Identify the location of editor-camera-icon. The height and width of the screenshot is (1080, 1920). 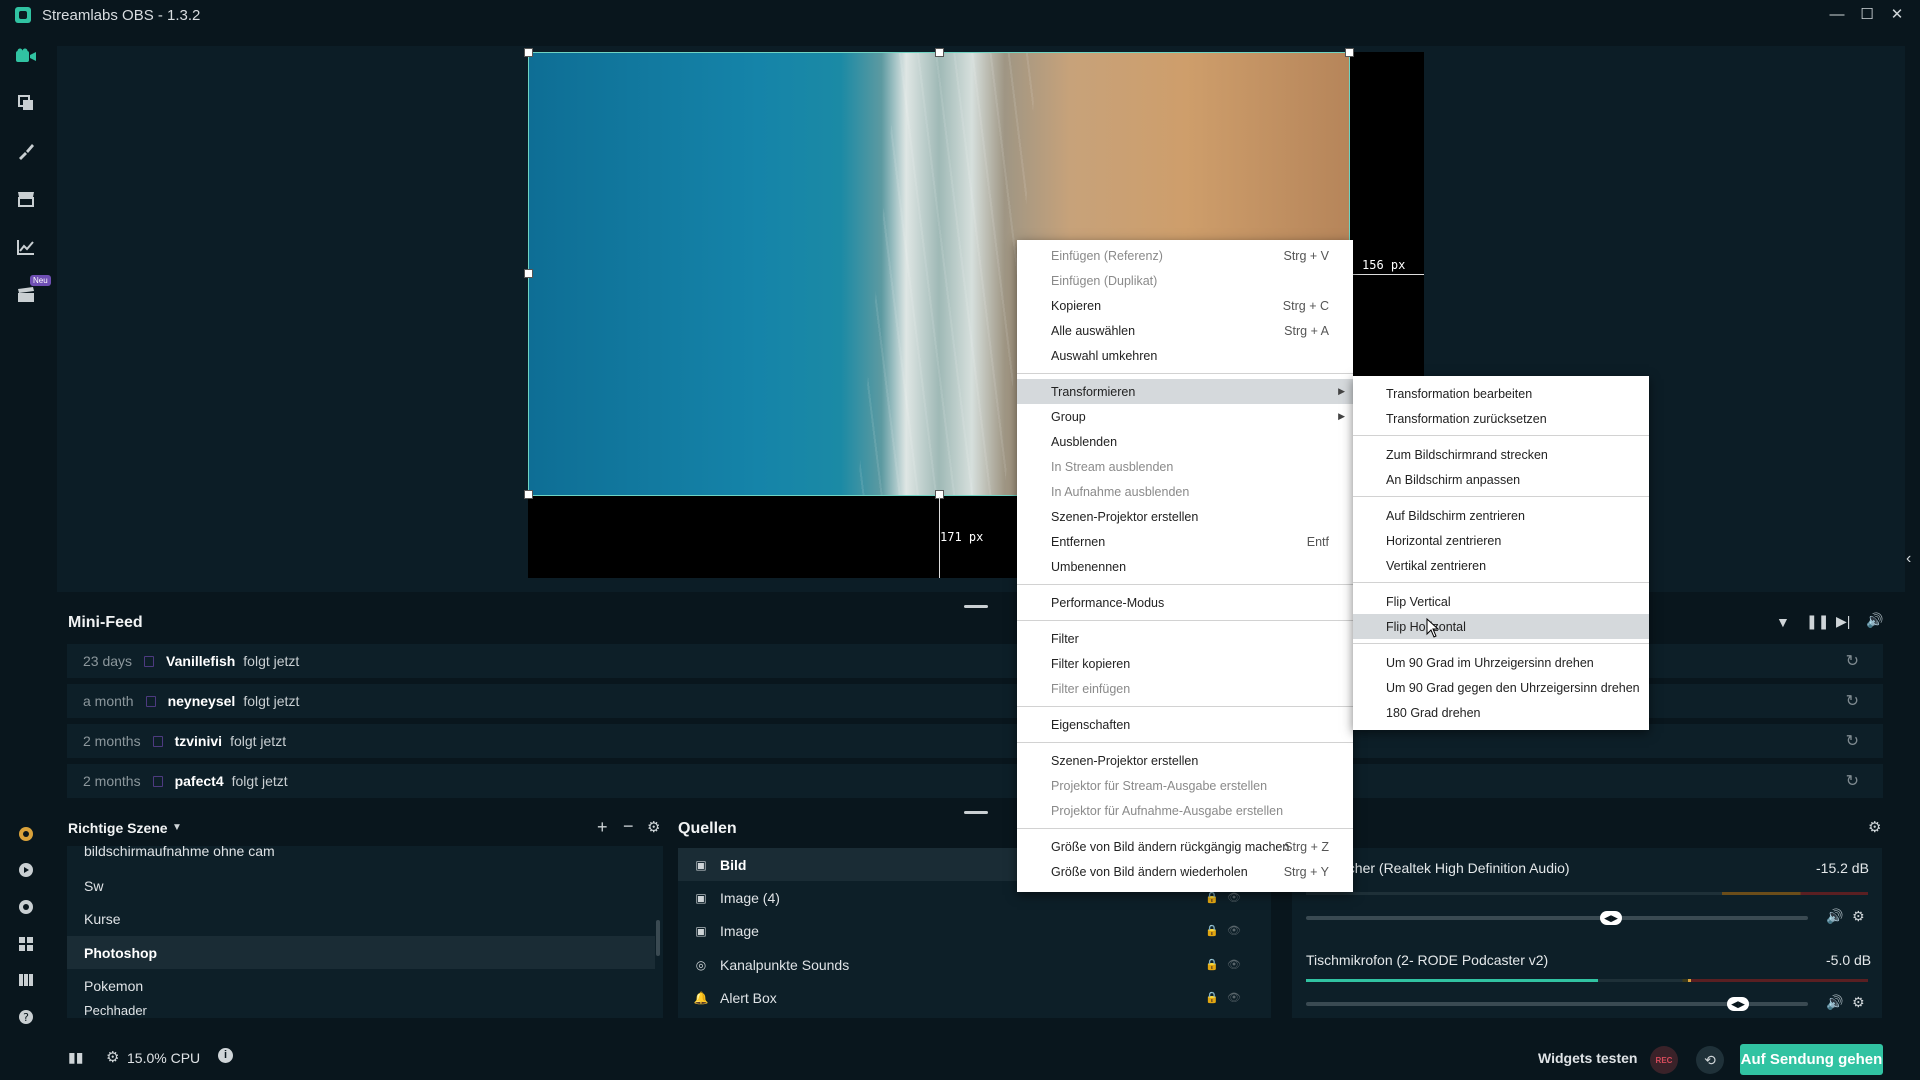
(26, 56).